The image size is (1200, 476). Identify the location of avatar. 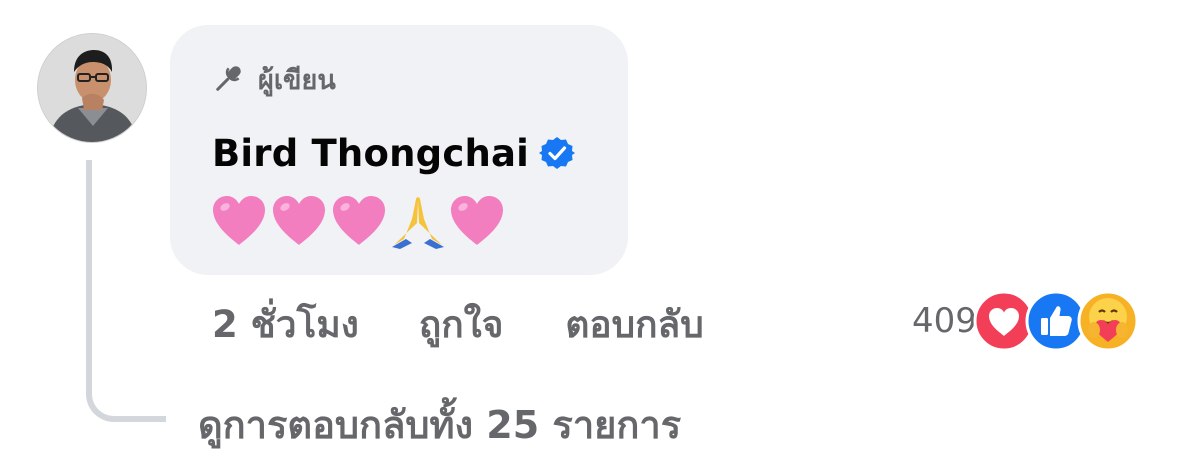
(92, 88).